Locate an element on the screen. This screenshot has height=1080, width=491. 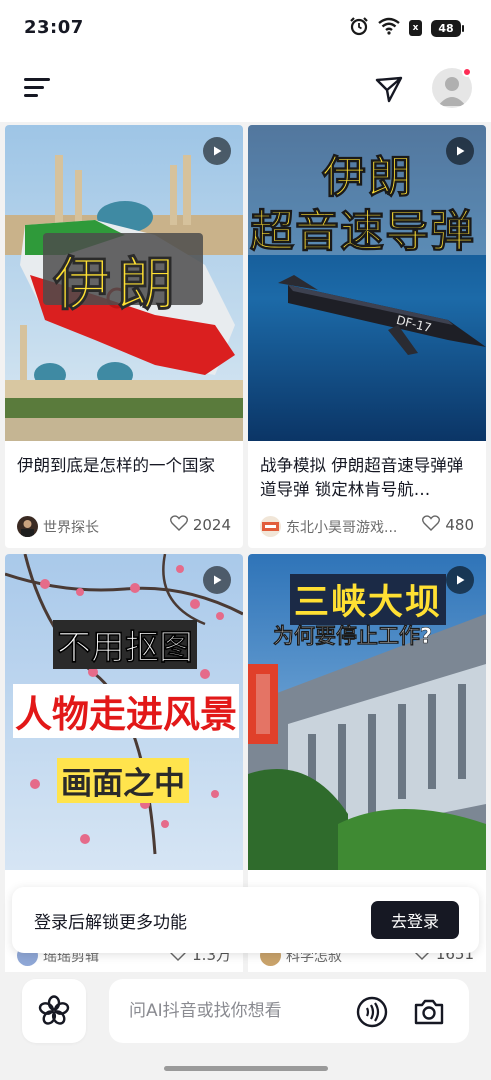
video-thumbnail: 伊朗 超音速导弹 DF-17 is located at coordinates (367, 283).